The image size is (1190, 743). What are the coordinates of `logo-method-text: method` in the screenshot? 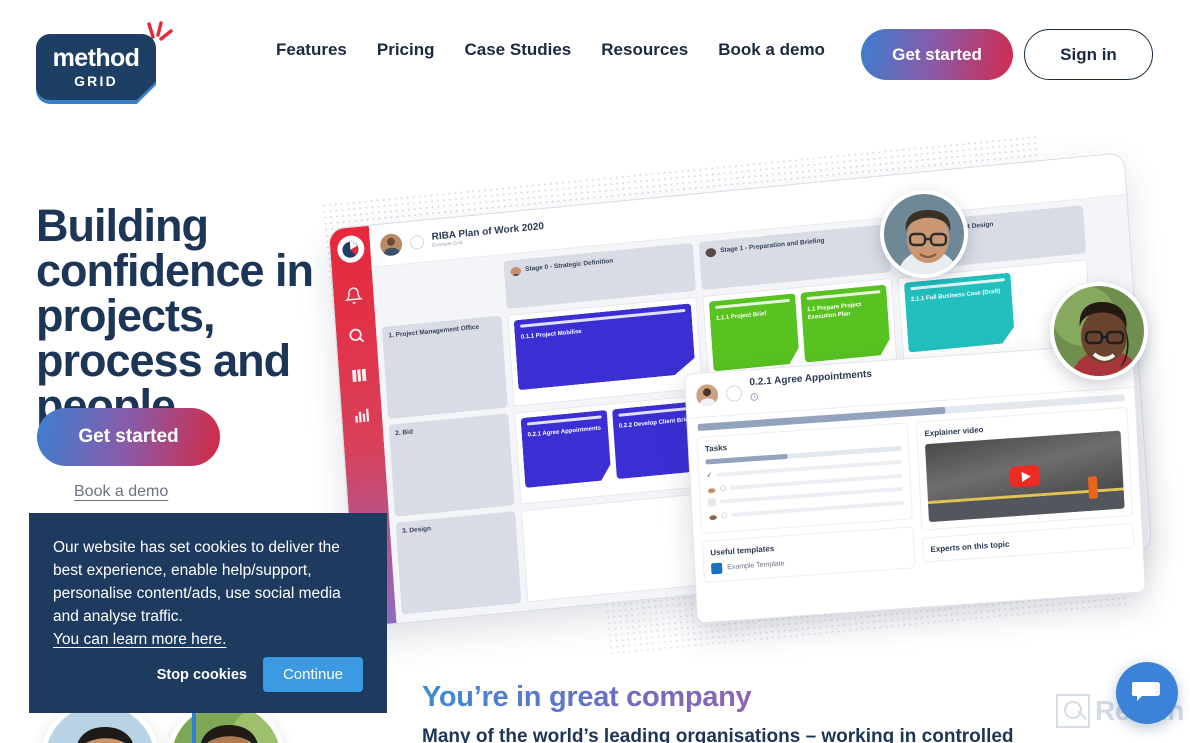 It's located at (96, 58).